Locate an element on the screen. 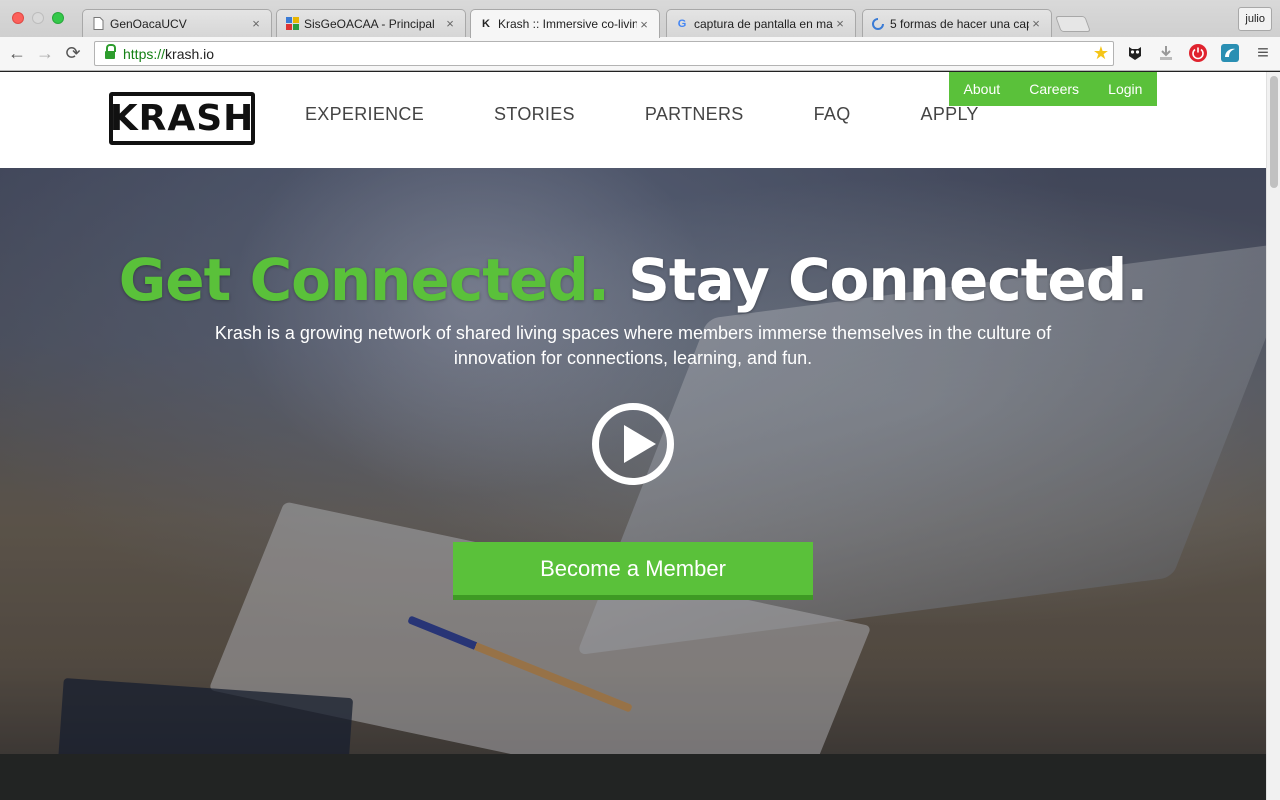  reload-icon: ⟳ is located at coordinates (73, 53).